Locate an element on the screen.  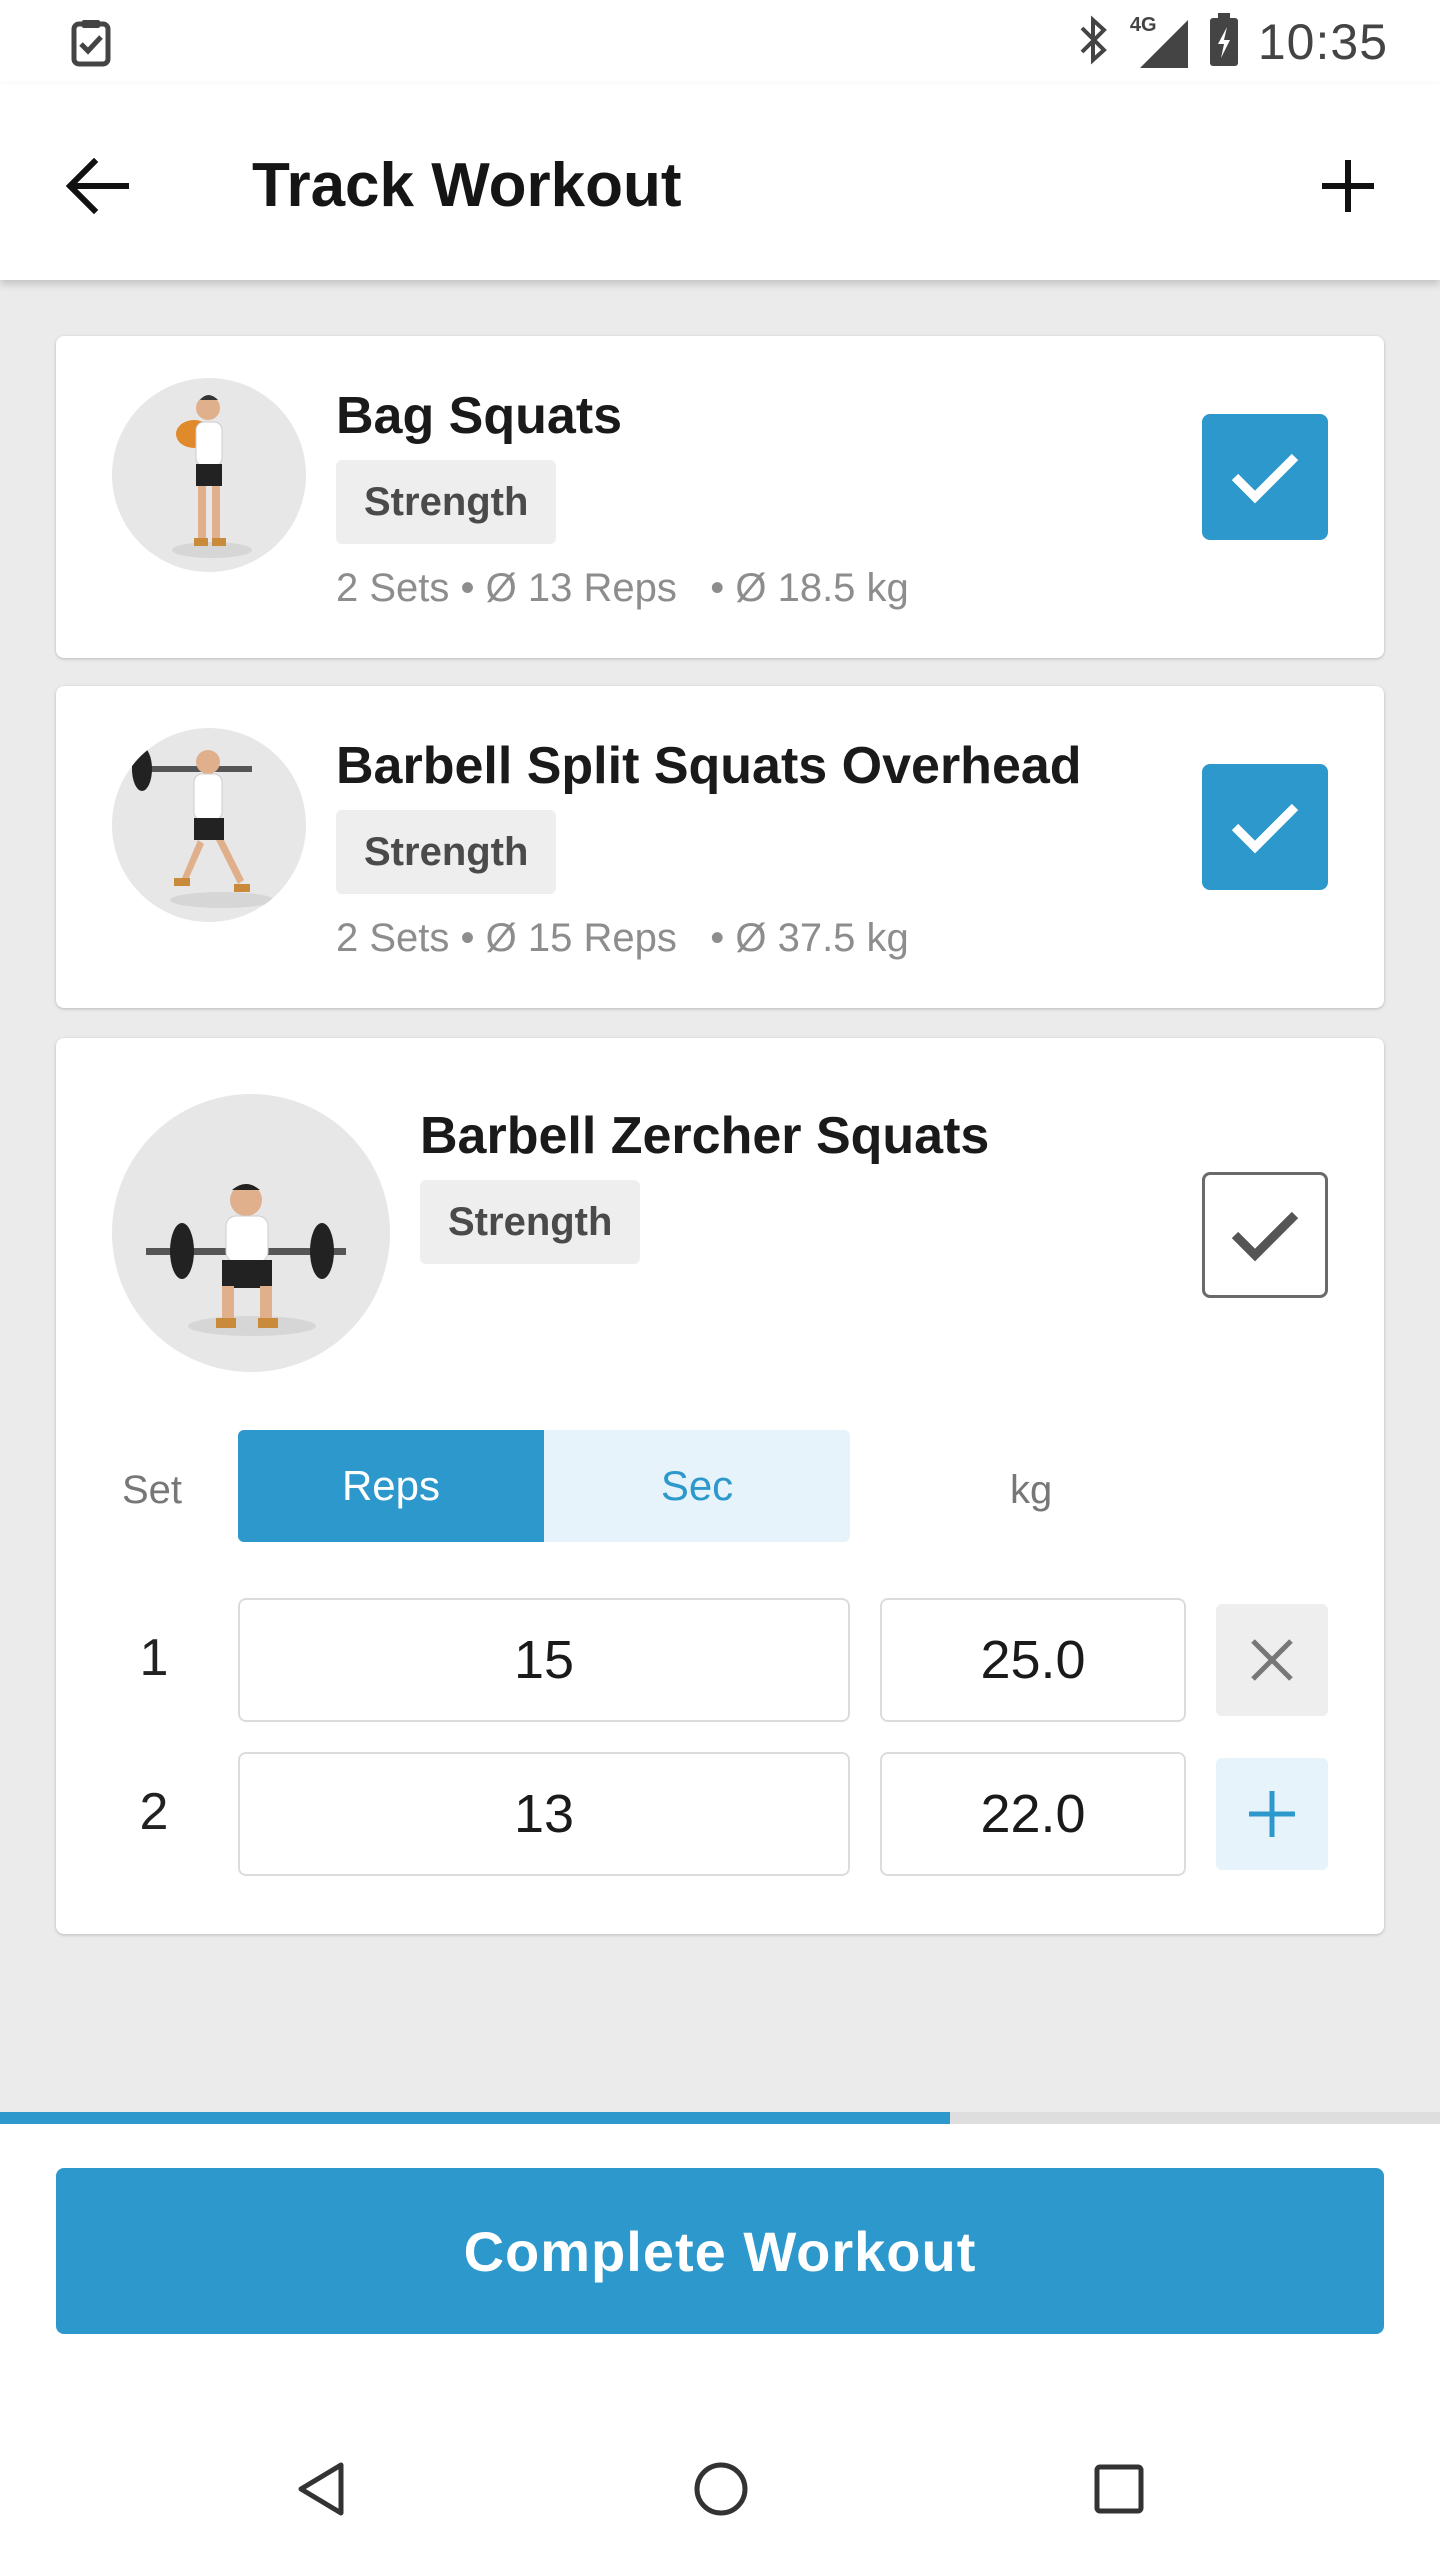
add-exercise-button is located at coordinates (1348, 186).